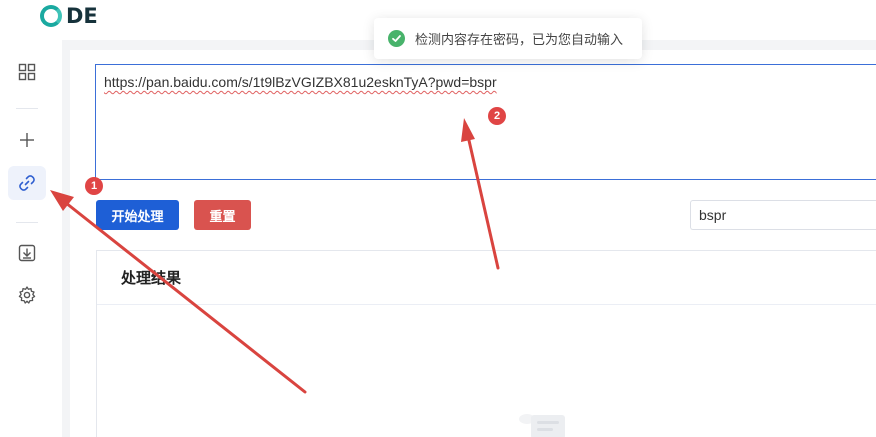 This screenshot has width=876, height=437. I want to click on sidebar-item-settings, so click(27, 295).